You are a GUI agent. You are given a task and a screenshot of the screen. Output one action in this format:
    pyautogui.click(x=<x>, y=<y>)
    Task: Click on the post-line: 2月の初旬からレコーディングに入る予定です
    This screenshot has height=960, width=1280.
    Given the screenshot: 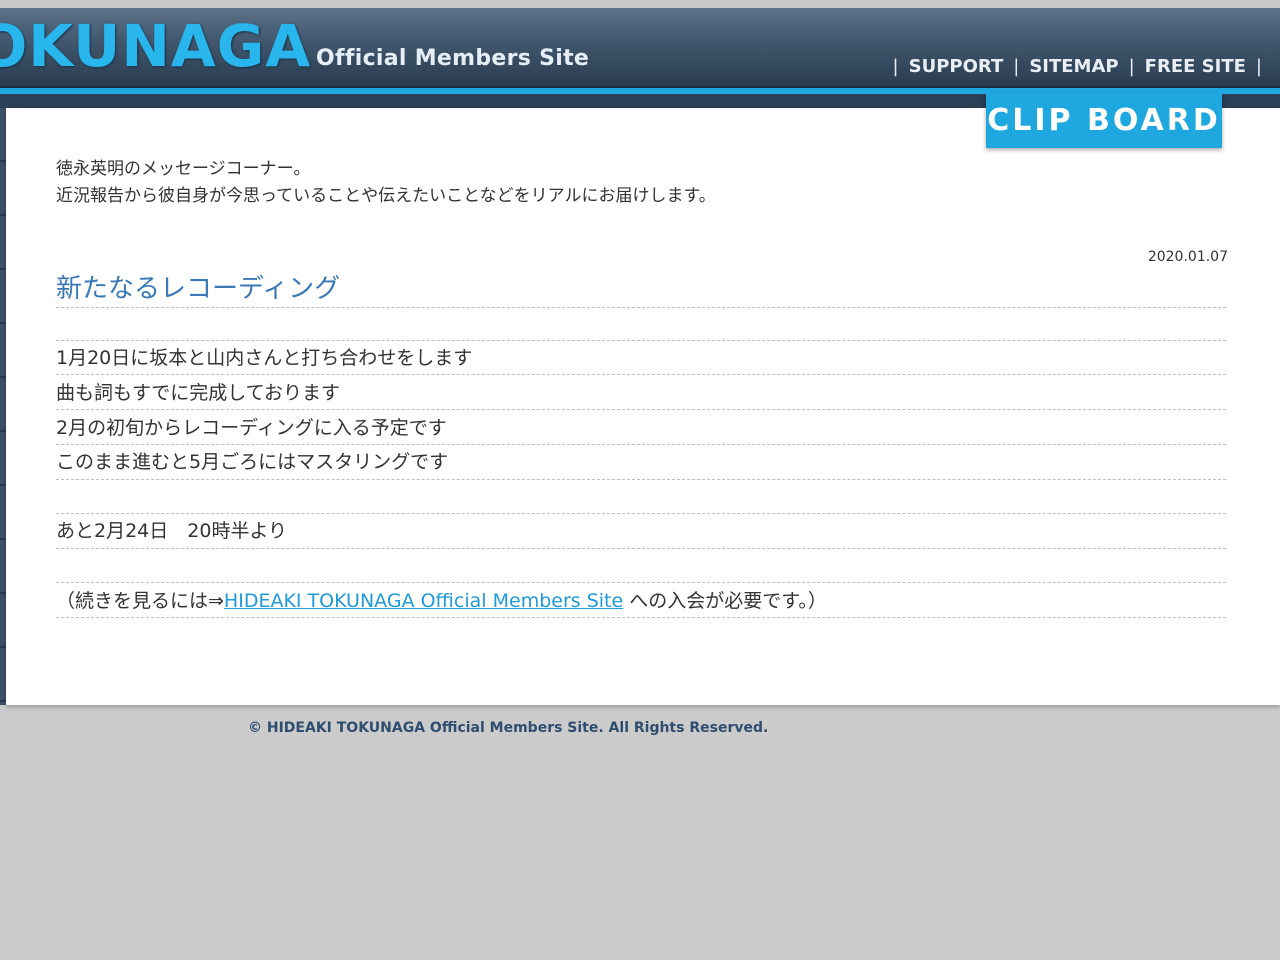 What is the action you would take?
    pyautogui.click(x=251, y=428)
    